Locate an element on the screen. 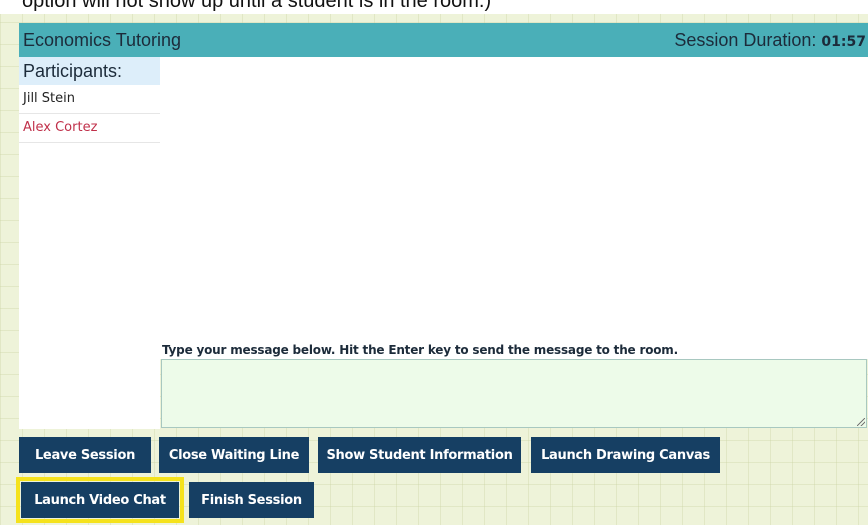 The image size is (868, 525). launch-drawing-canvas-button: Launch Drawing Canvas is located at coordinates (625, 455).